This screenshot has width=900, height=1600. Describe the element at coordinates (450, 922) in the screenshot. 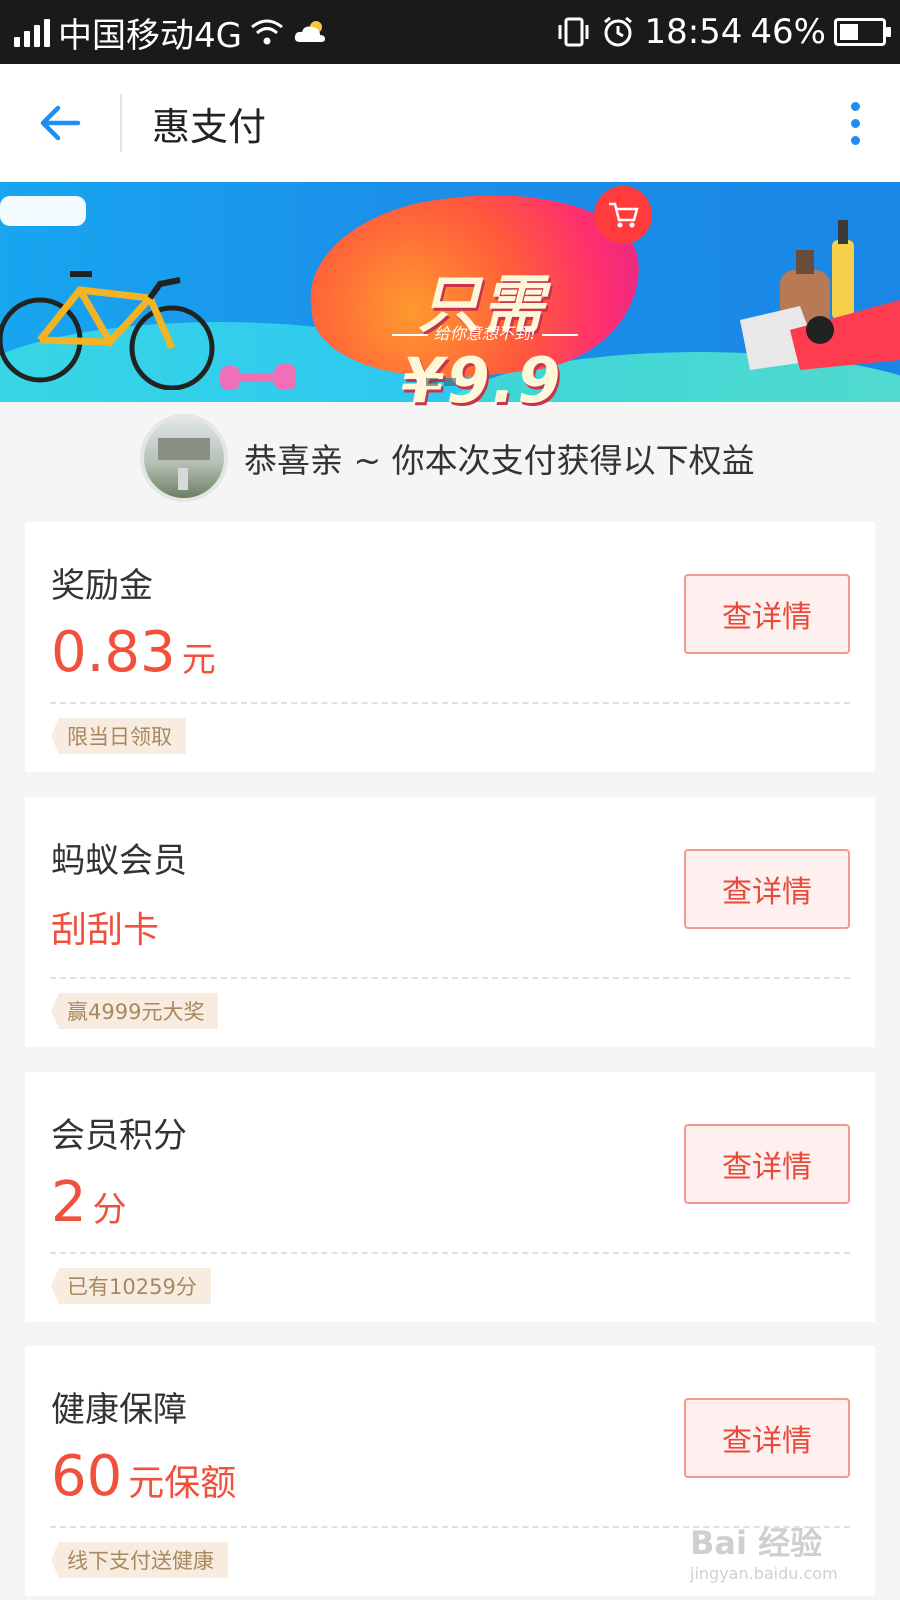

I see `ant-member-card: 蚂蚁会员 刮刮卡 查详情 赢4999元大奖` at that location.